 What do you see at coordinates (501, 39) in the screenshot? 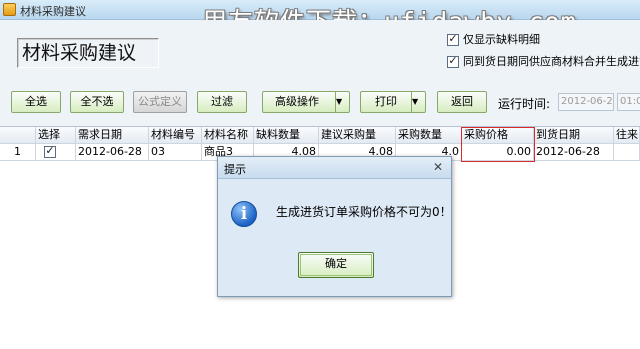
I see `option-shortage-only-label: 仅显示缺料明细` at bounding box center [501, 39].